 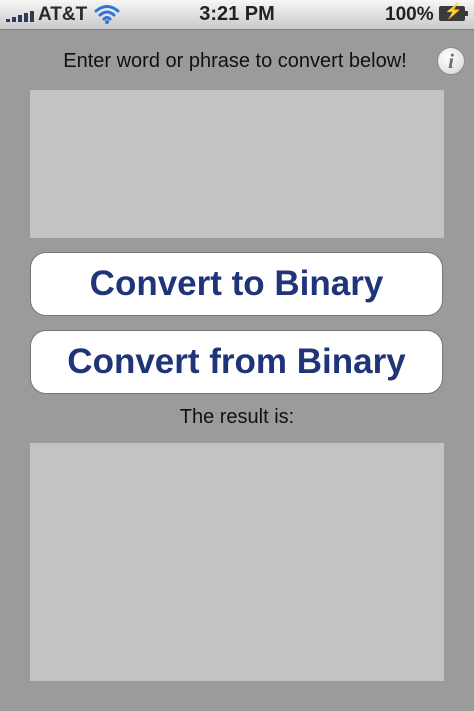 I want to click on info-icon: i, so click(x=451, y=61).